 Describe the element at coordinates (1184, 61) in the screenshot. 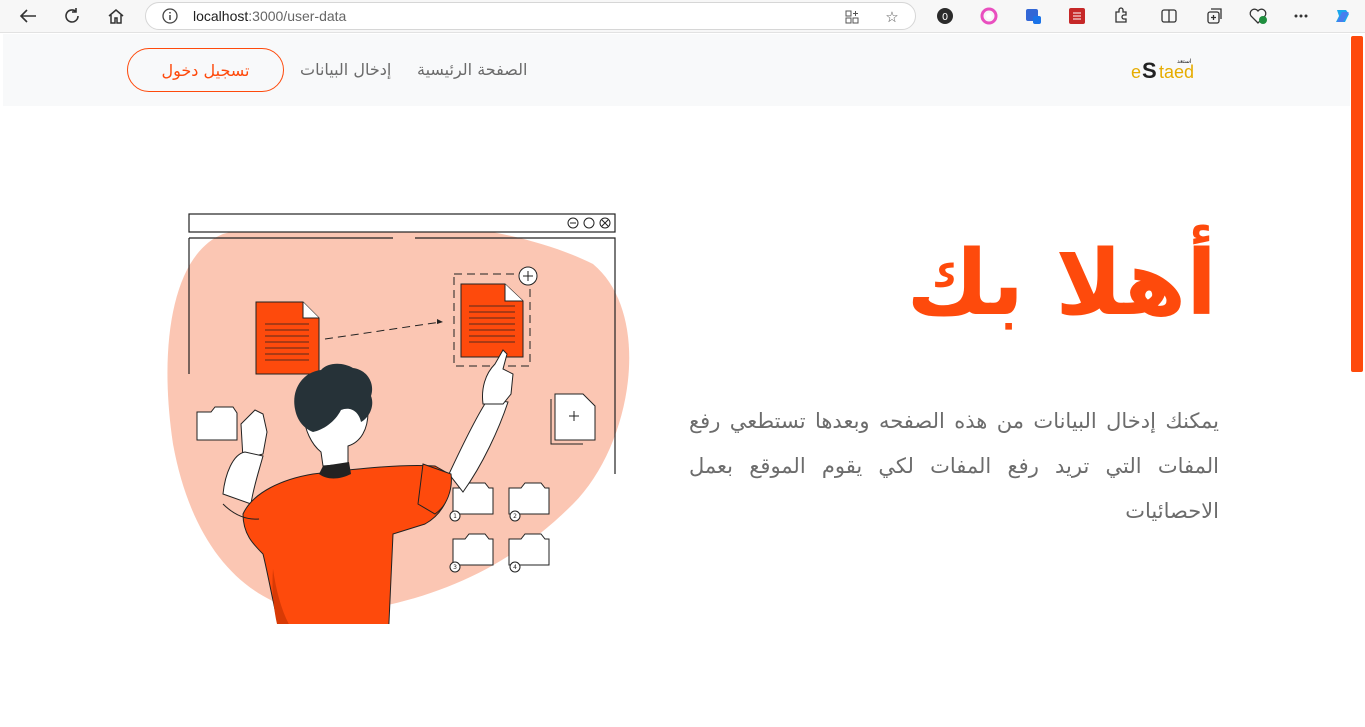

I see `logo-arabic: استعد` at that location.